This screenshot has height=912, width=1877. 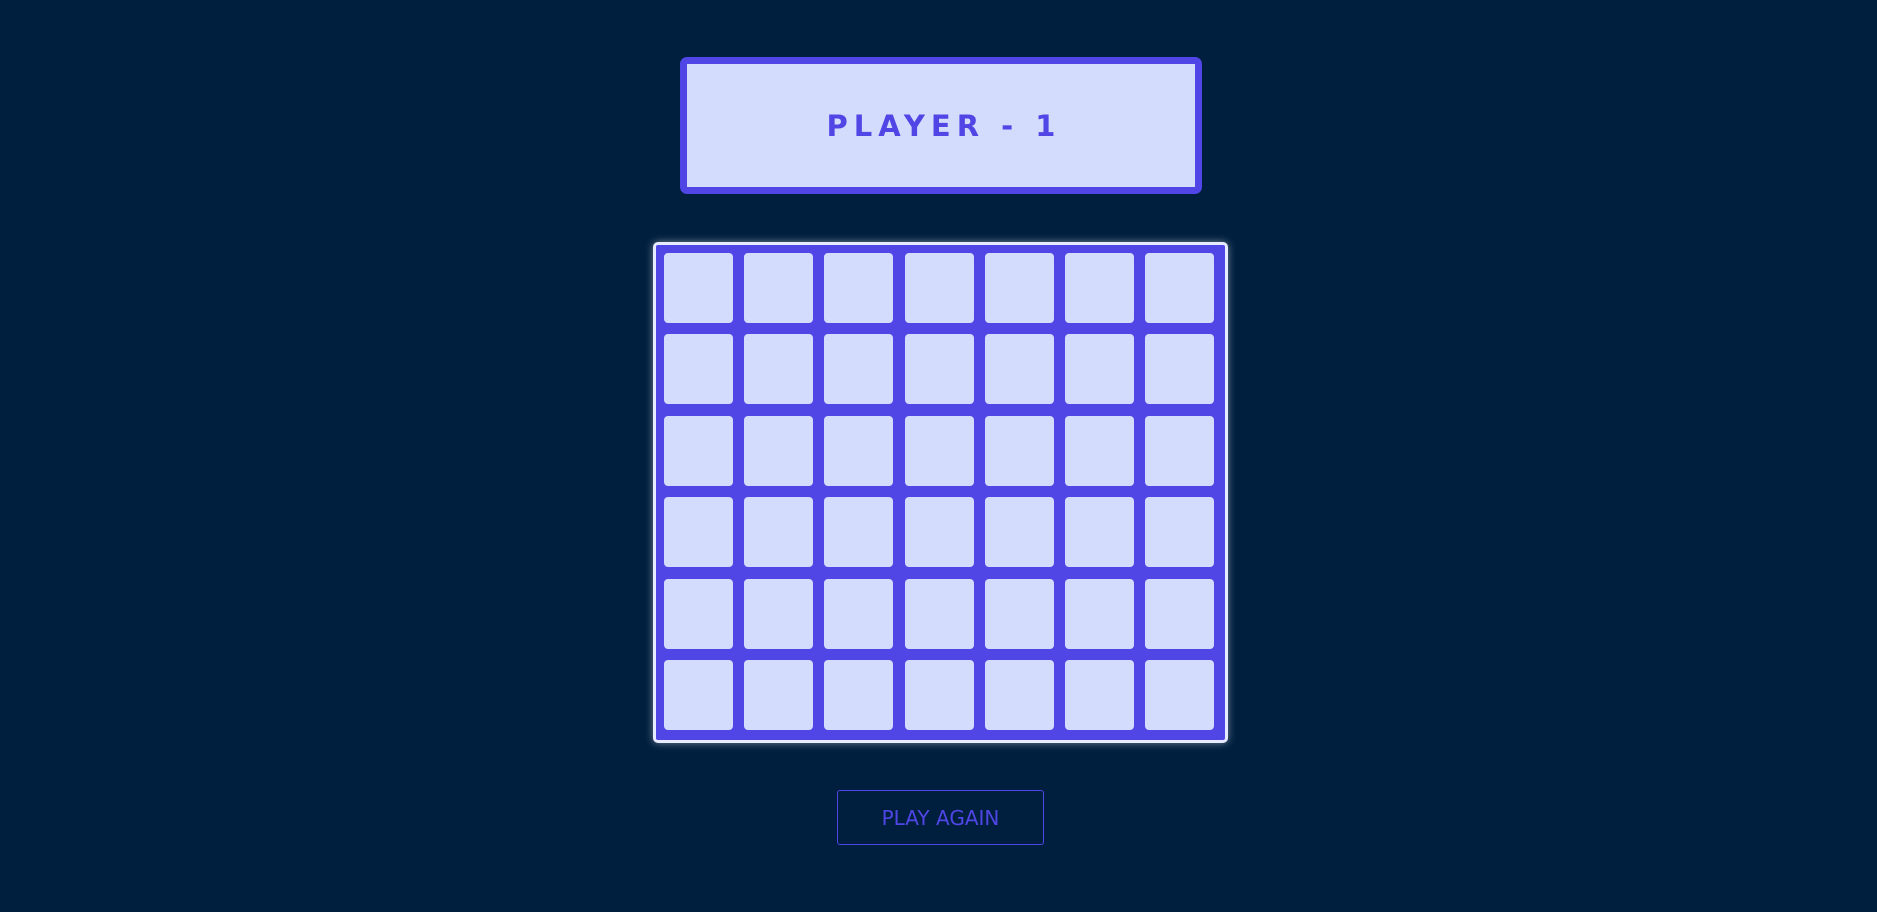 I want to click on current-player-label: PLAYER - 1, so click(x=944, y=125).